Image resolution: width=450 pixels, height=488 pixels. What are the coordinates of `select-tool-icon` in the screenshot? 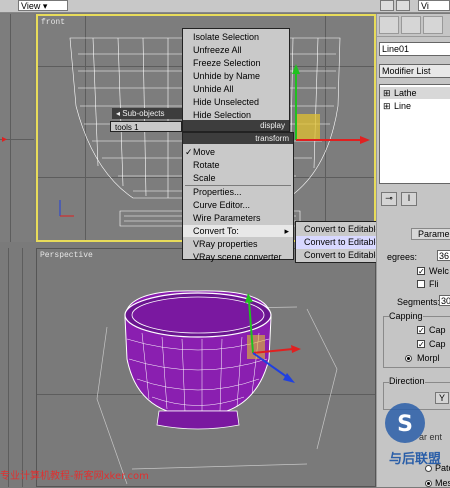 It's located at (387, 5).